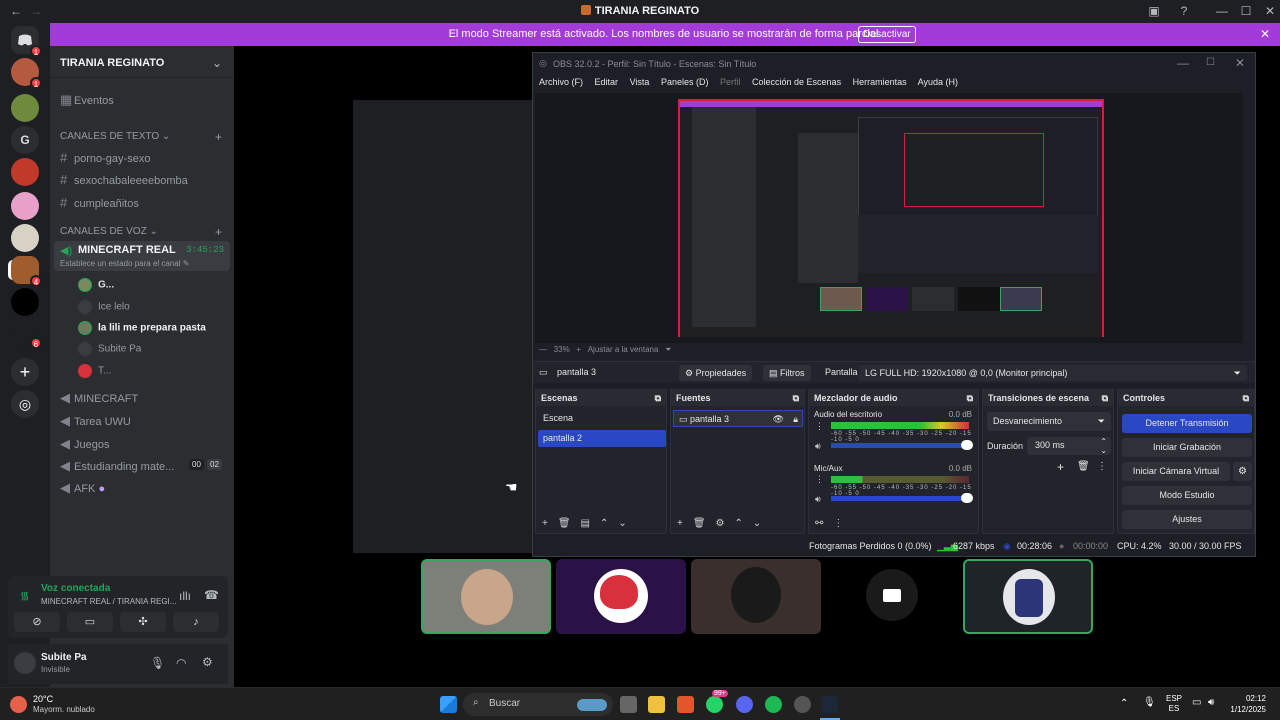 This screenshot has width=1280, height=720. Describe the element at coordinates (217, 63) in the screenshot. I see `chevron-down-icon: ⌄` at that location.